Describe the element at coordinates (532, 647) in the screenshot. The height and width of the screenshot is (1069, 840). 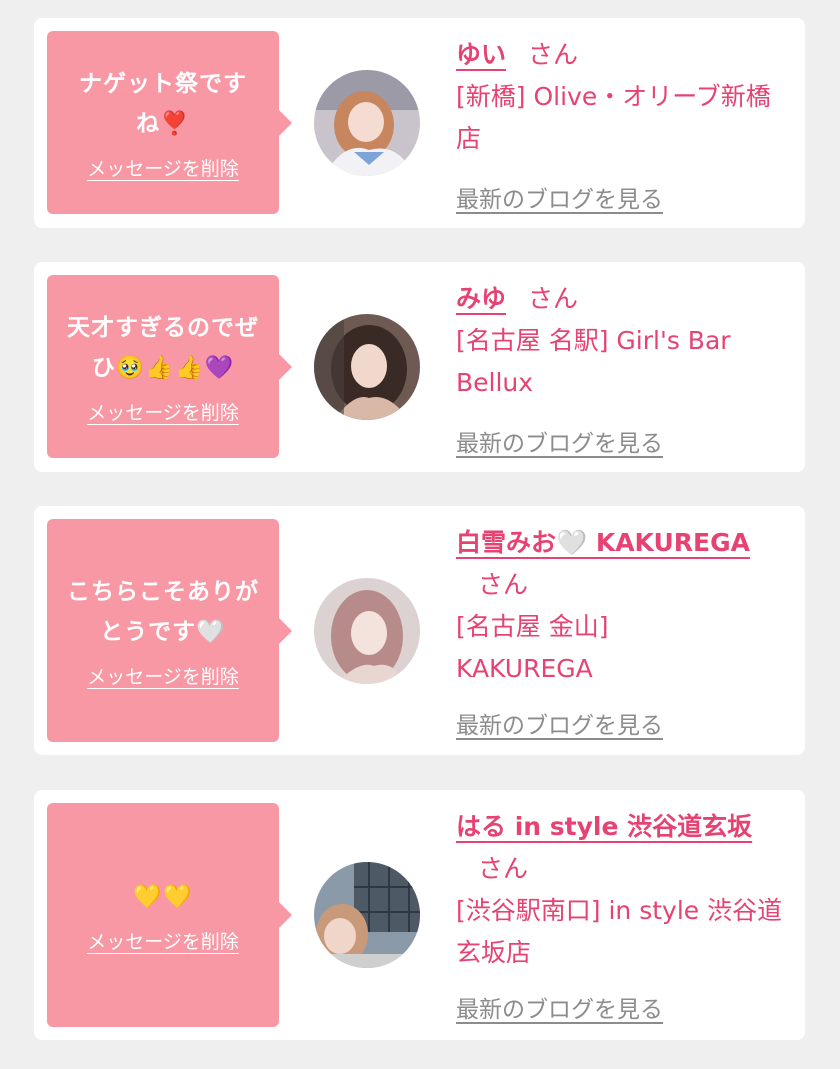
I see `shop-name: [名古屋 金山] KAKUREGA` at that location.